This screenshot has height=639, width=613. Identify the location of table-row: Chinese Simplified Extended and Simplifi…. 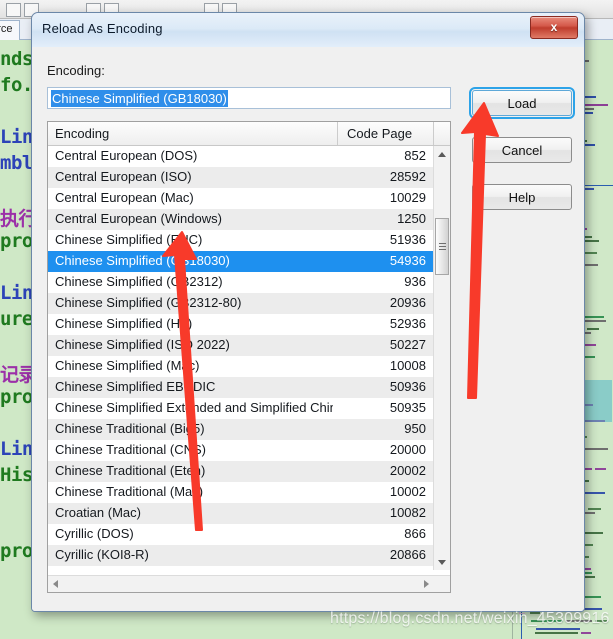
(241, 408).